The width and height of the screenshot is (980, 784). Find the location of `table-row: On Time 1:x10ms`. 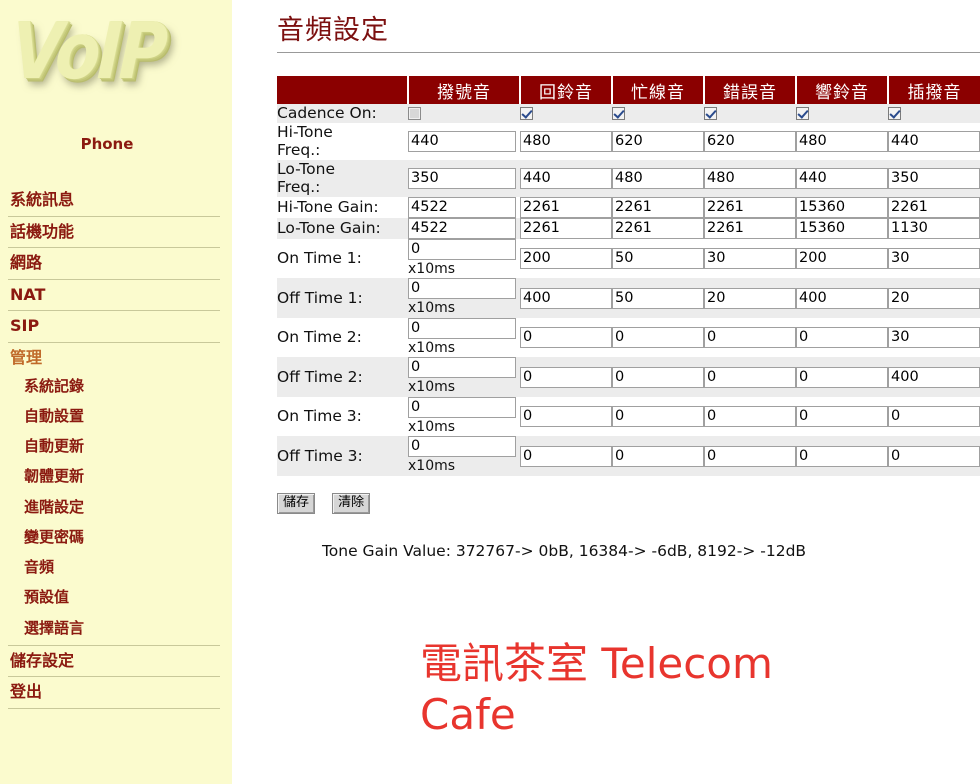

table-row: On Time 1:x10ms is located at coordinates (628, 258).